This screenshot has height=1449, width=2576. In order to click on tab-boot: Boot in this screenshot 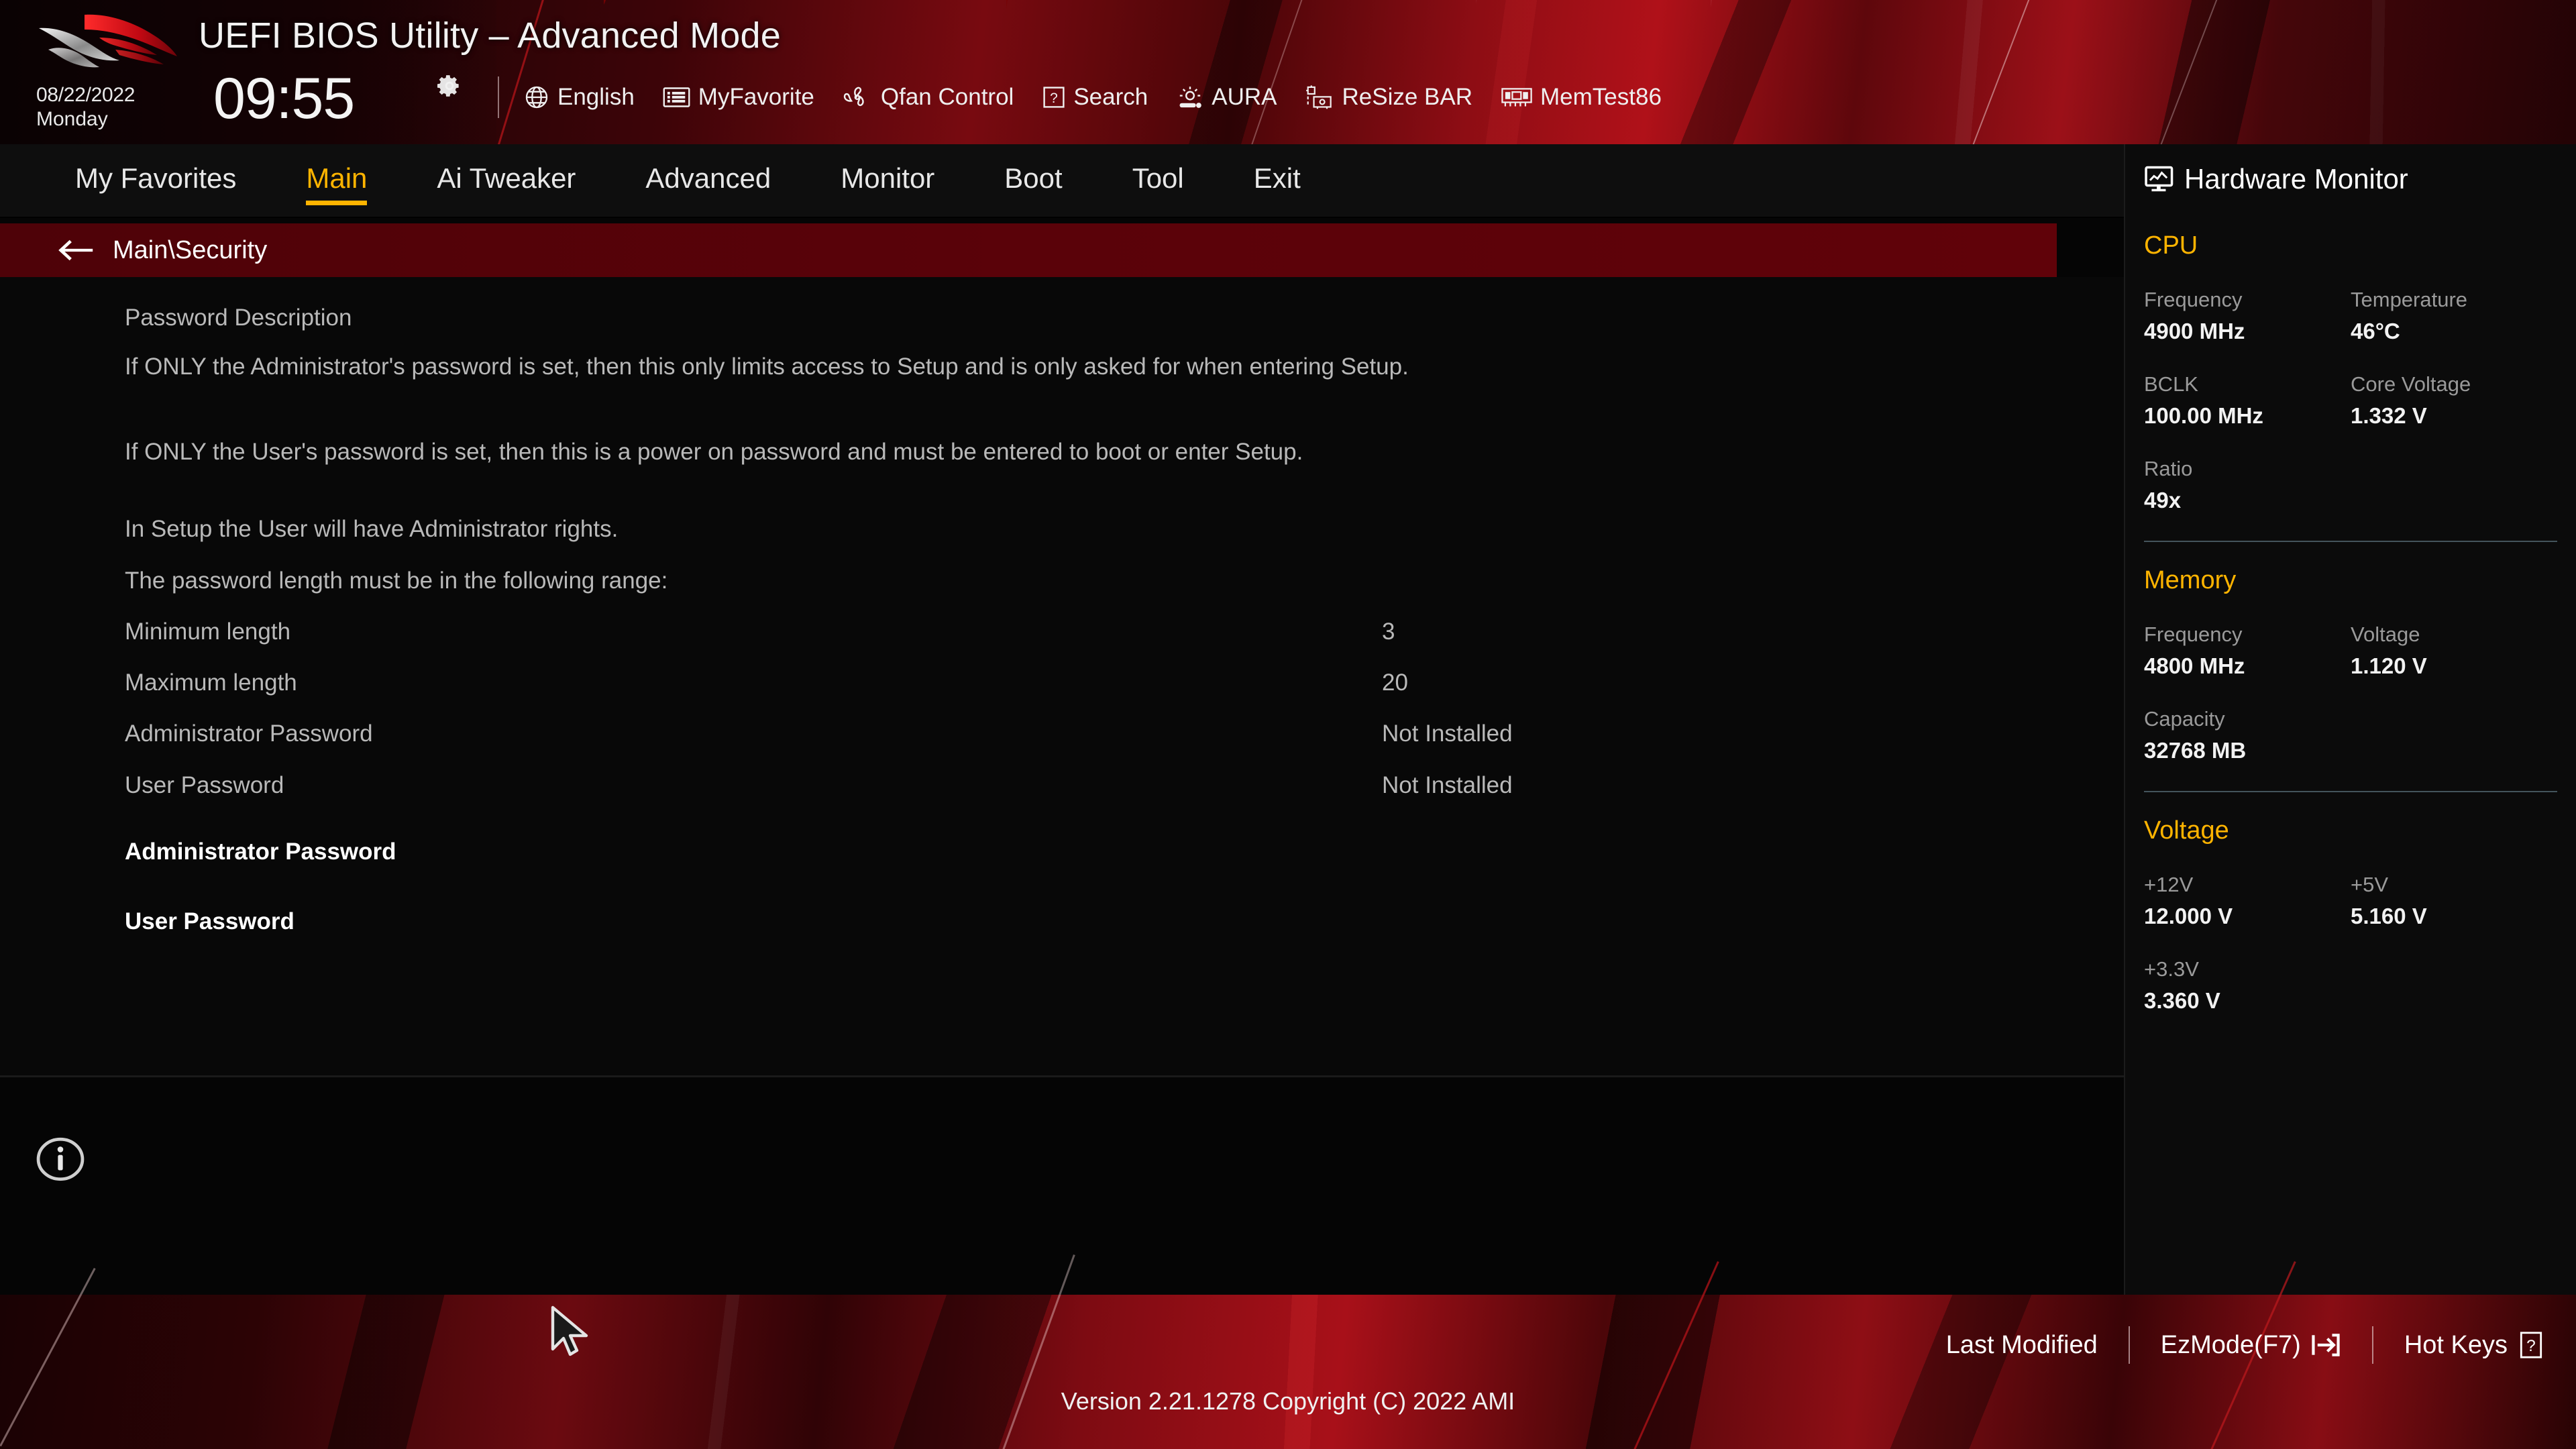, I will do `click(1033, 180)`.